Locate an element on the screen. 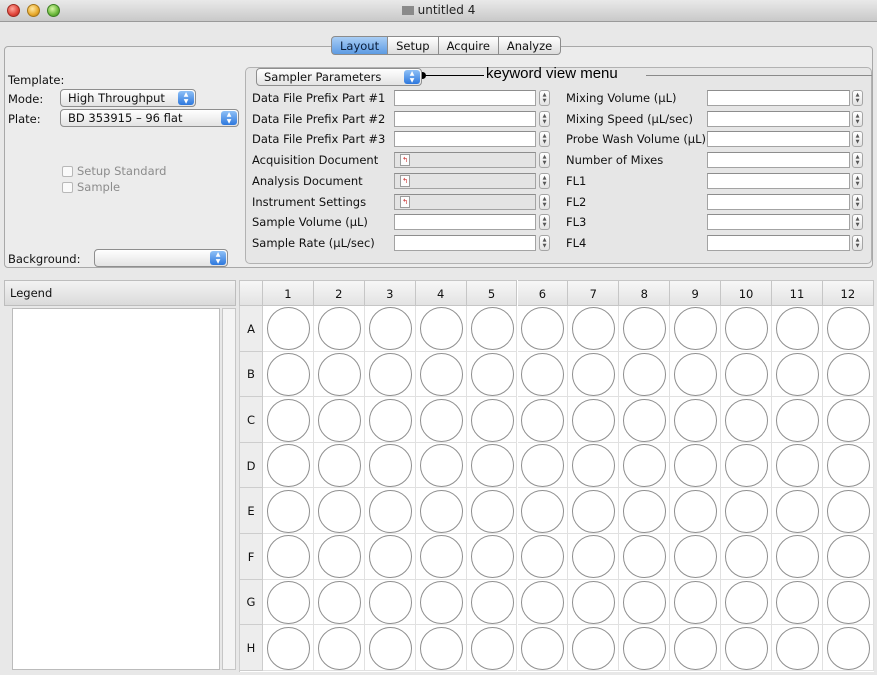 The width and height of the screenshot is (877, 675). plate-row-header: D is located at coordinates (251, 465).